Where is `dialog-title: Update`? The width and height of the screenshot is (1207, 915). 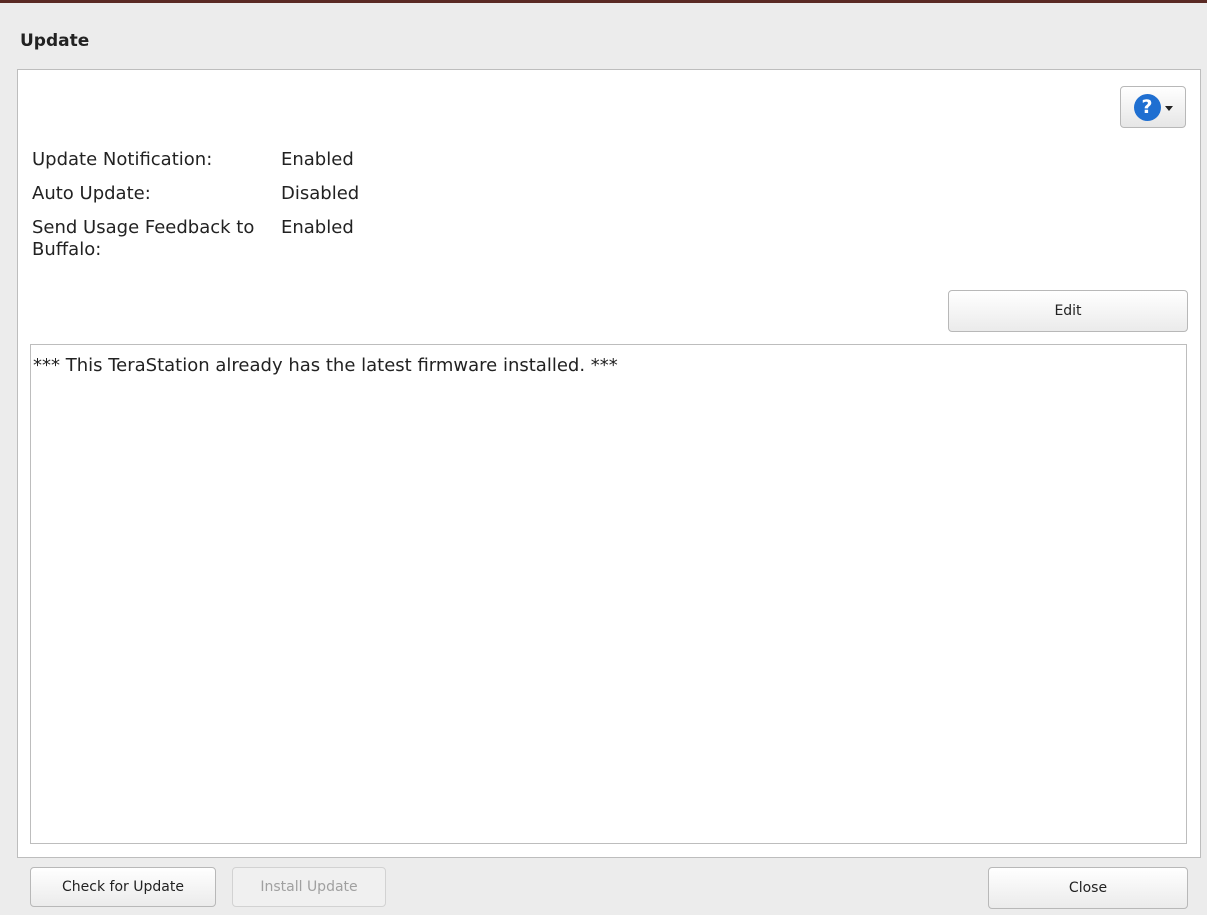 dialog-title: Update is located at coordinates (55, 41).